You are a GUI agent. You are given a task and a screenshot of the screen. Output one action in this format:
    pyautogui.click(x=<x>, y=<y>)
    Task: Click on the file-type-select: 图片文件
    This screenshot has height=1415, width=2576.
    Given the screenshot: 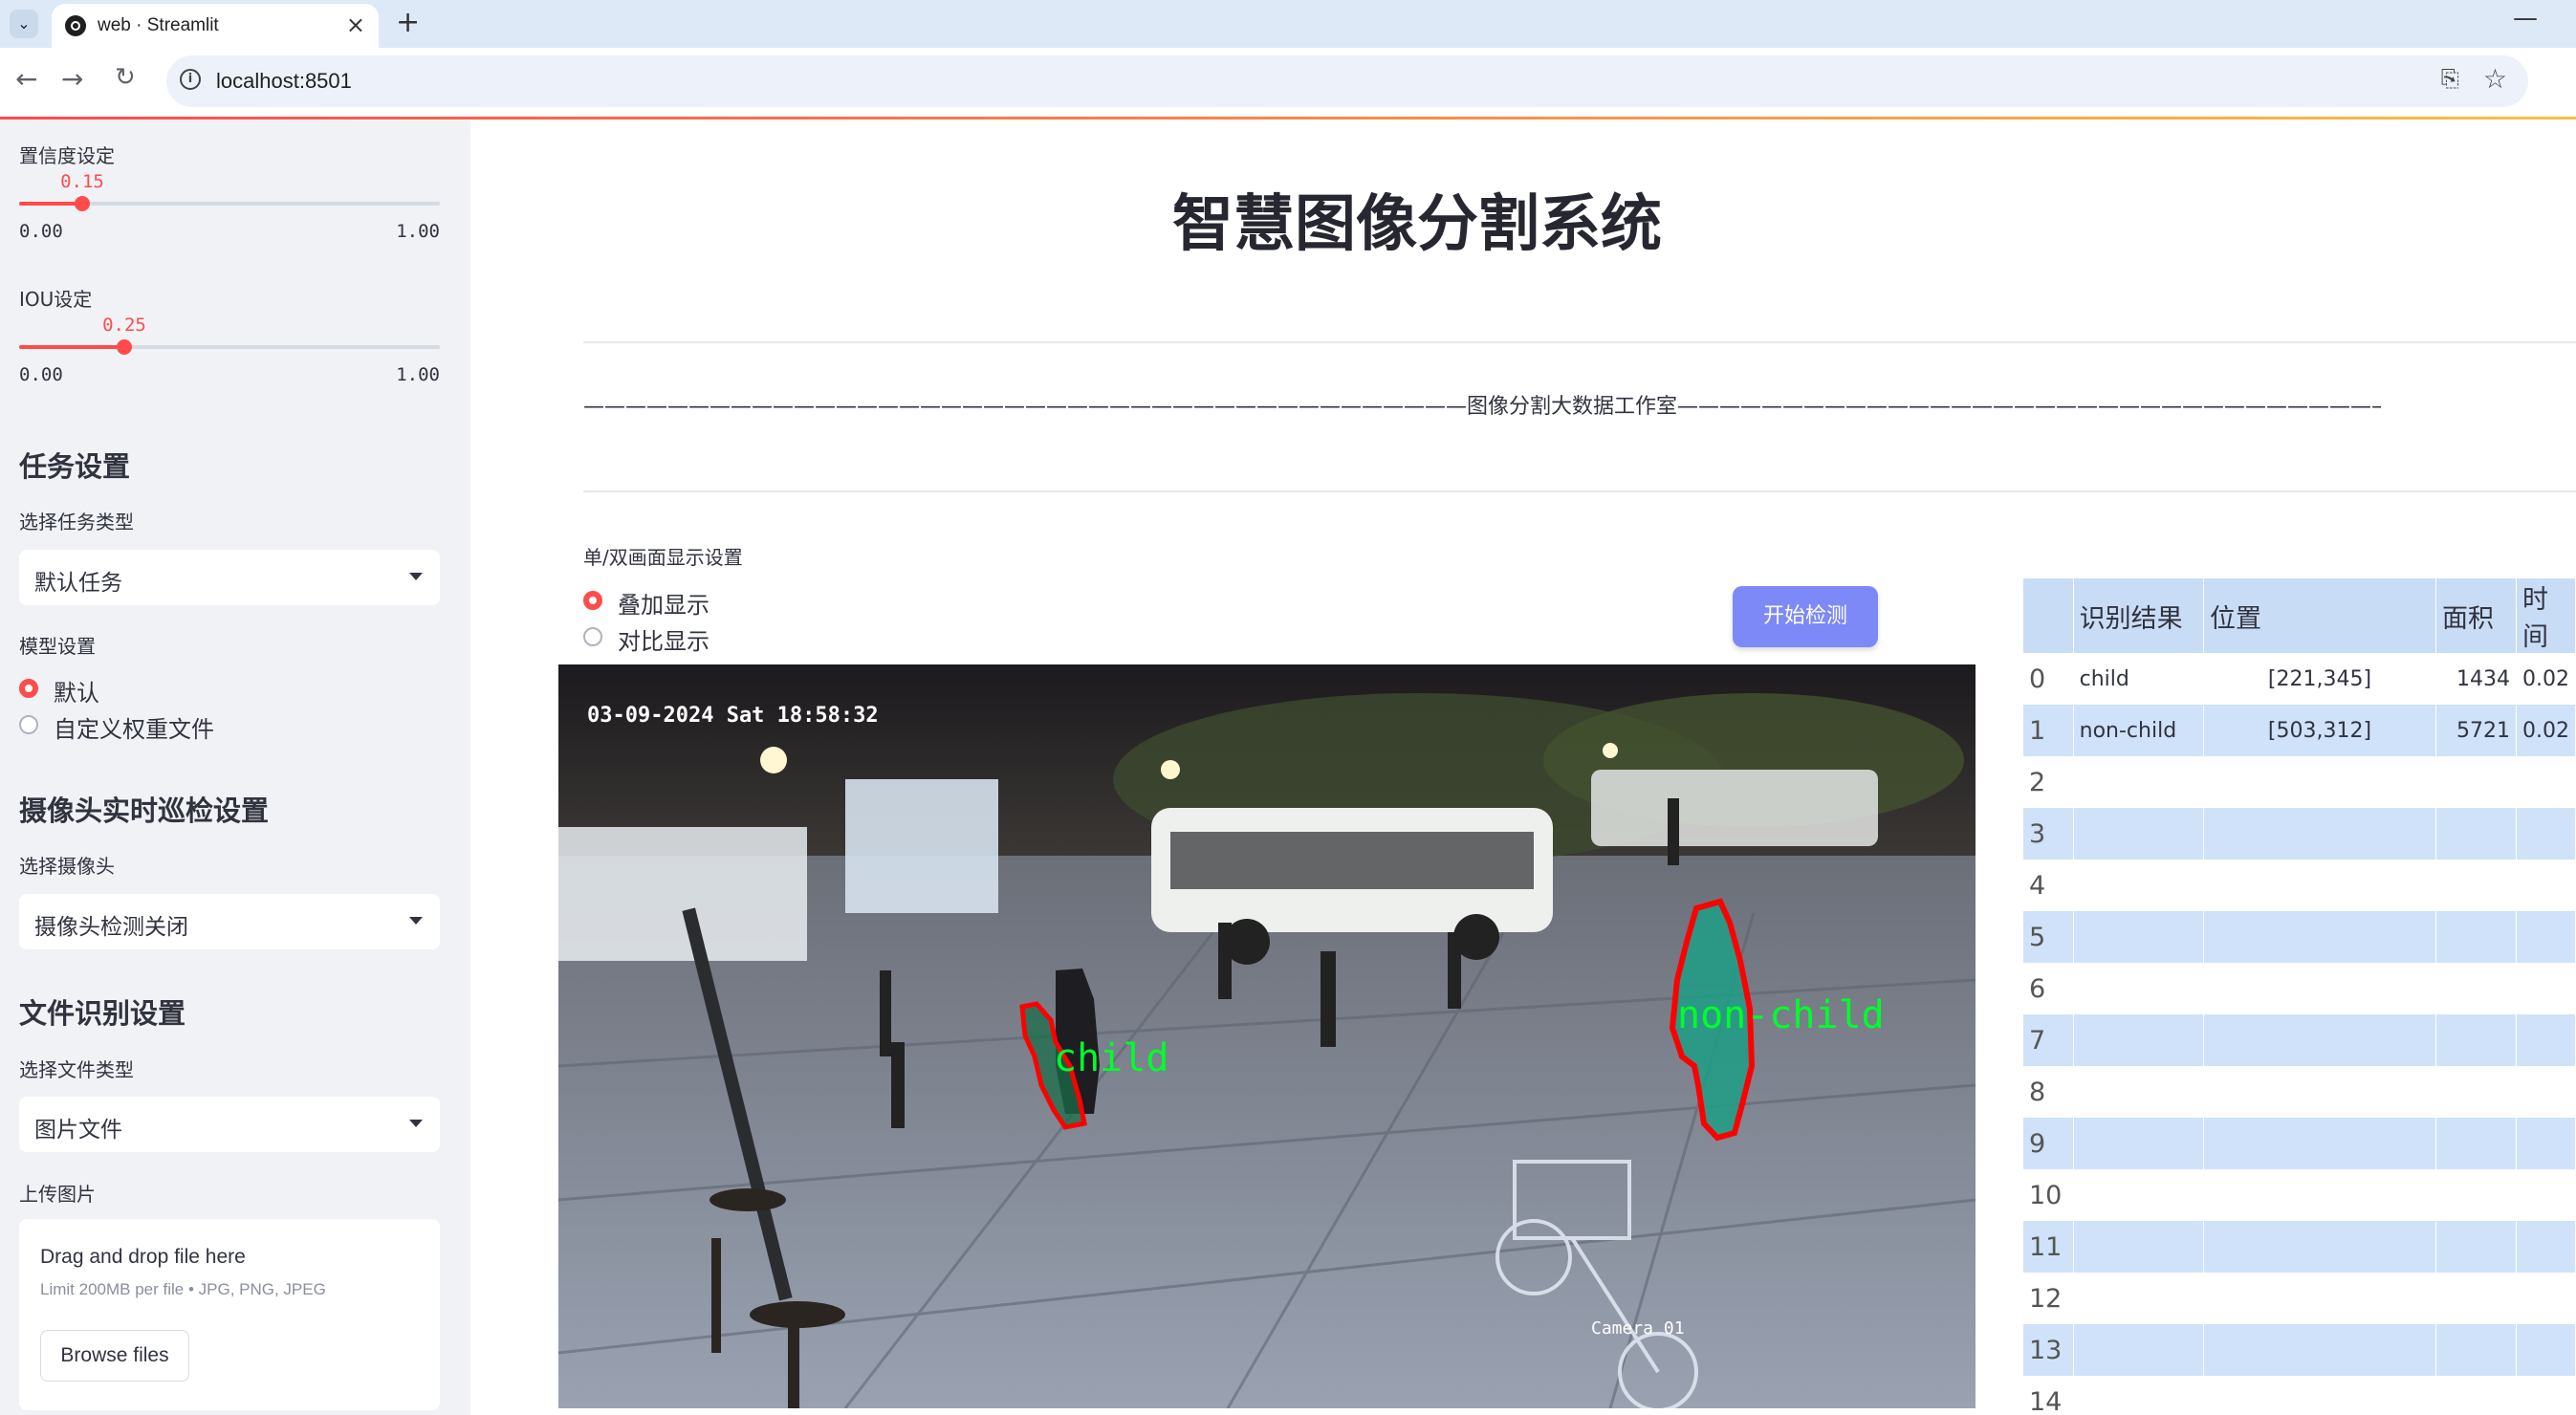 What is the action you would take?
    pyautogui.click(x=229, y=1125)
    